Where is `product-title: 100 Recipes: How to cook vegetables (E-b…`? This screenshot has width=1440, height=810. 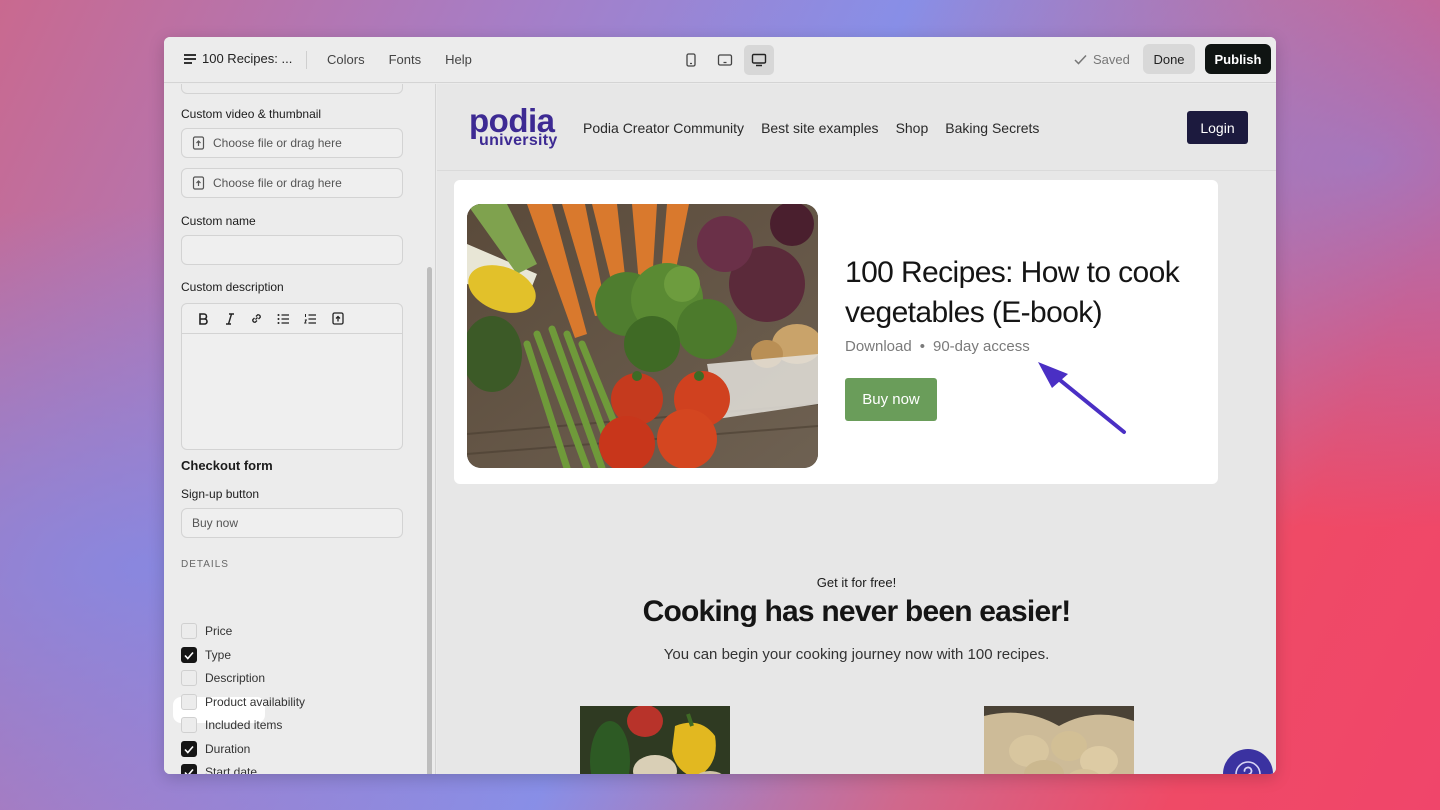
product-title: 100 Recipes: How to cook vegetables (E-b… is located at coordinates (1012, 292).